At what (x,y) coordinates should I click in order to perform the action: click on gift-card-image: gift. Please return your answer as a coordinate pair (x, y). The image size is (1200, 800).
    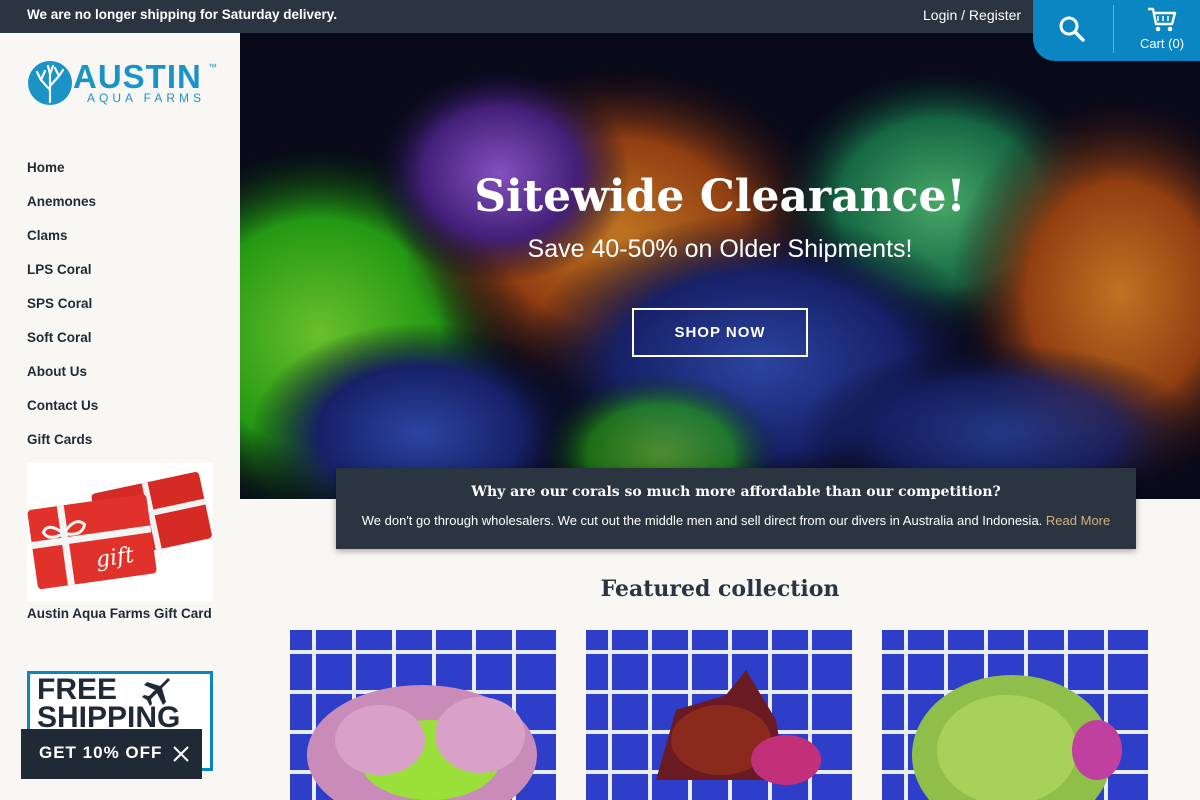
    Looking at the image, I should click on (120, 532).